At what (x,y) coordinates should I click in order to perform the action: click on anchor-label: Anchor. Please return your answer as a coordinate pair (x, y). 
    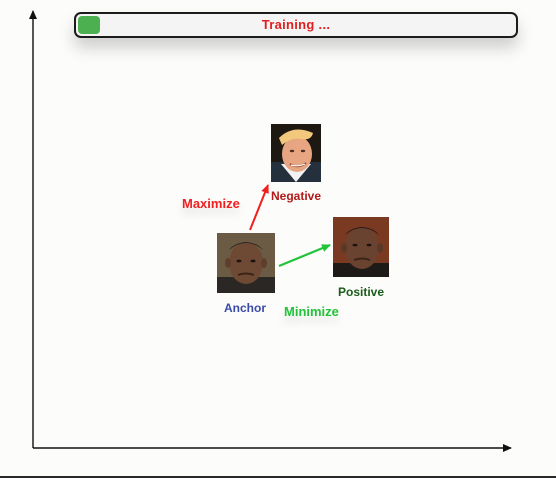
    Looking at the image, I should click on (245, 308).